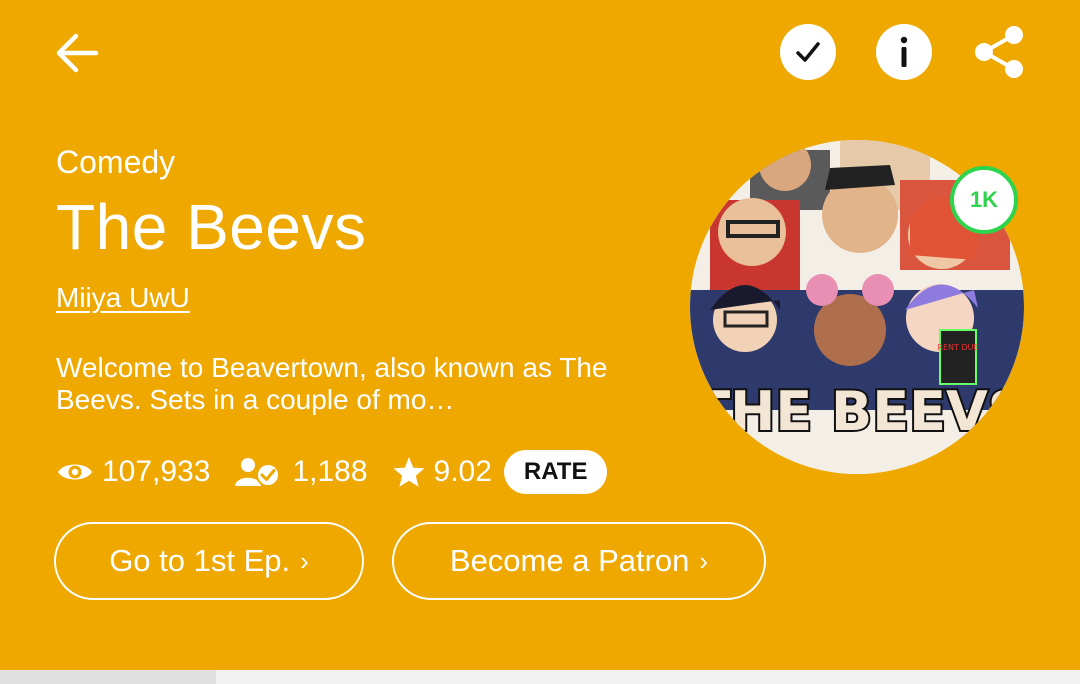 This screenshot has width=1080, height=684. I want to click on first-episode-label: Go to 1st Ep., so click(200, 560).